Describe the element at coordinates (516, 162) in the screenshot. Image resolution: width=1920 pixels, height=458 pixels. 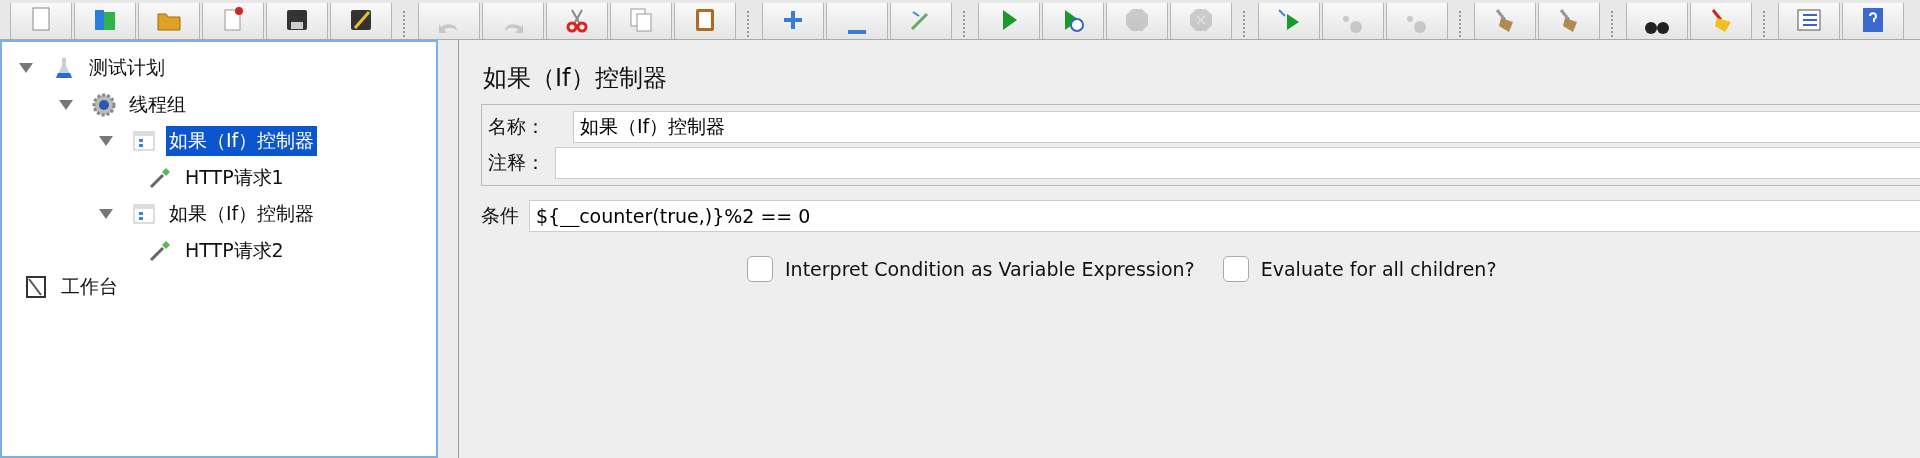
I see `field-label: 注释：` at that location.